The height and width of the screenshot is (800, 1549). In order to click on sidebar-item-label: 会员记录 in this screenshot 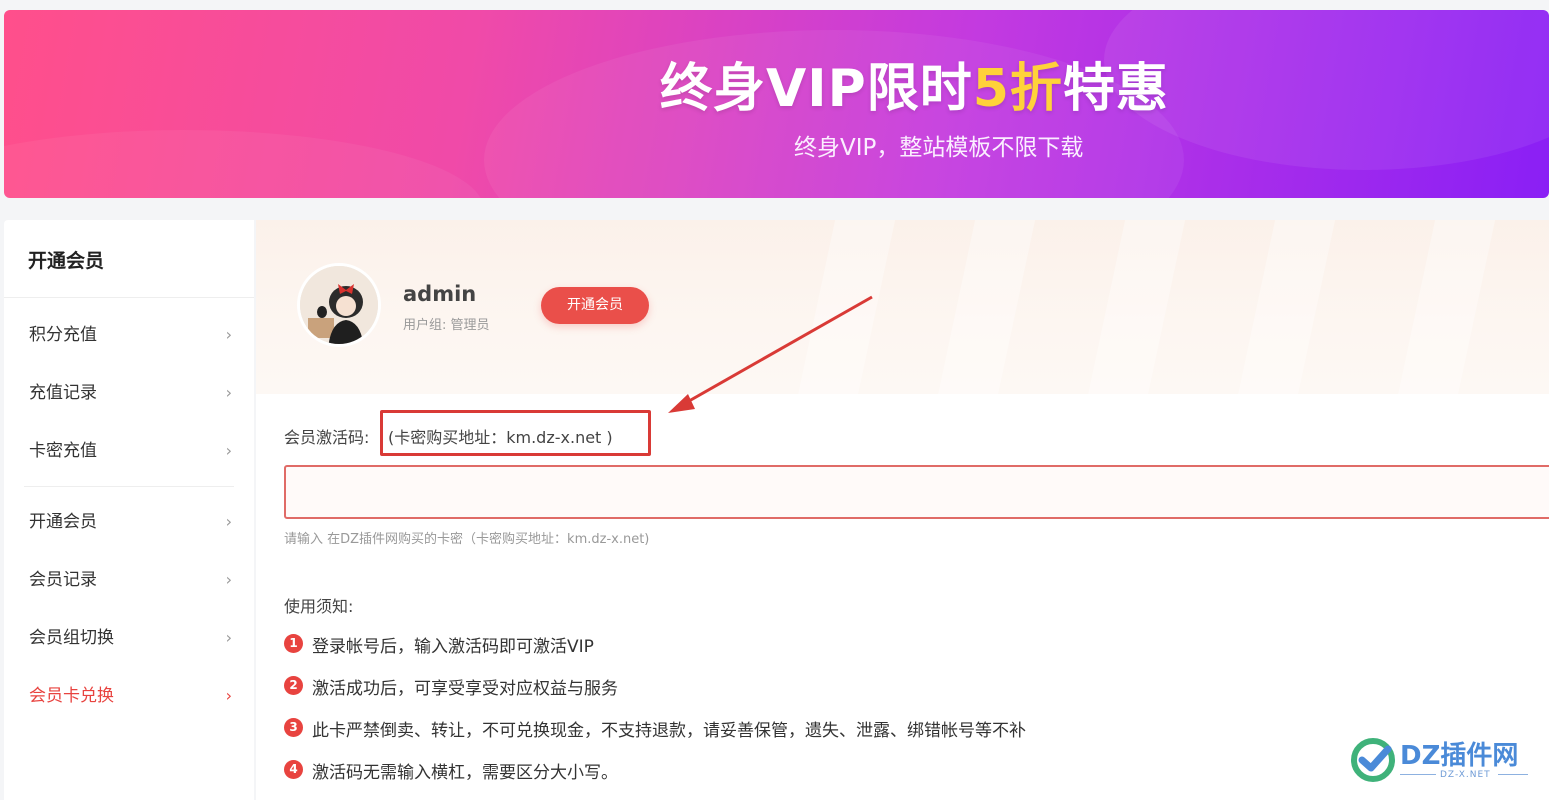, I will do `click(63, 580)`.